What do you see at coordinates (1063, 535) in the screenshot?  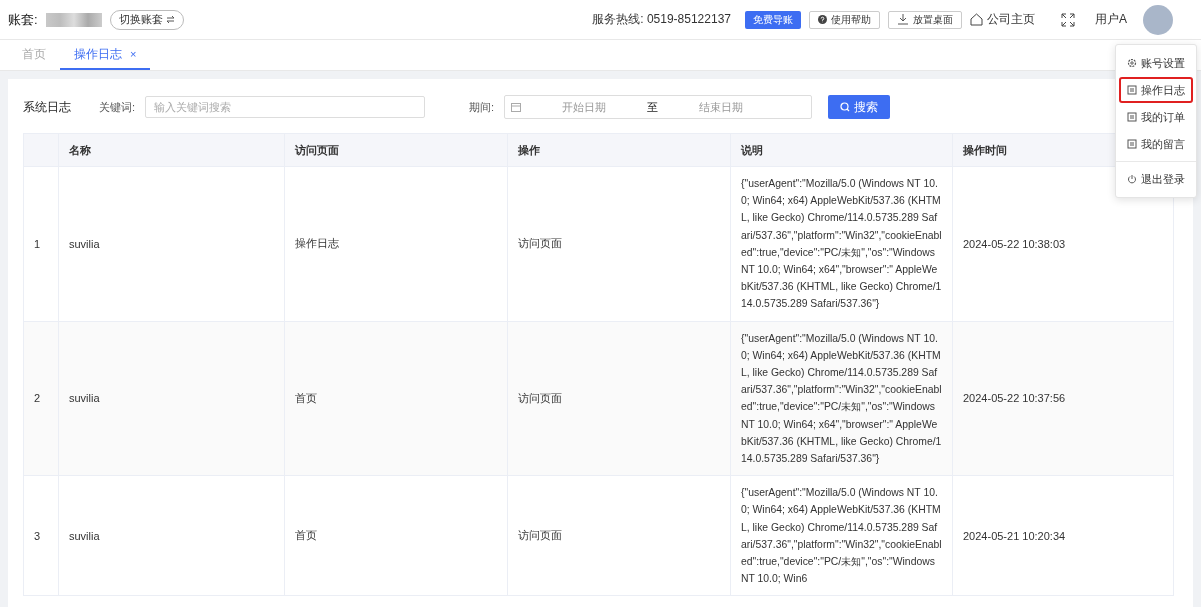 I see `table-cell: 2024-05-21 10:20:34` at bounding box center [1063, 535].